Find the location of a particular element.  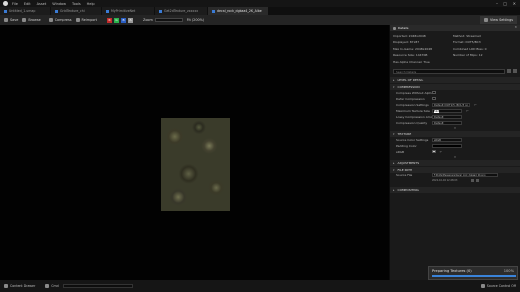

category-compositing: ▸ COMPOSITING is located at coordinates (455, 189).